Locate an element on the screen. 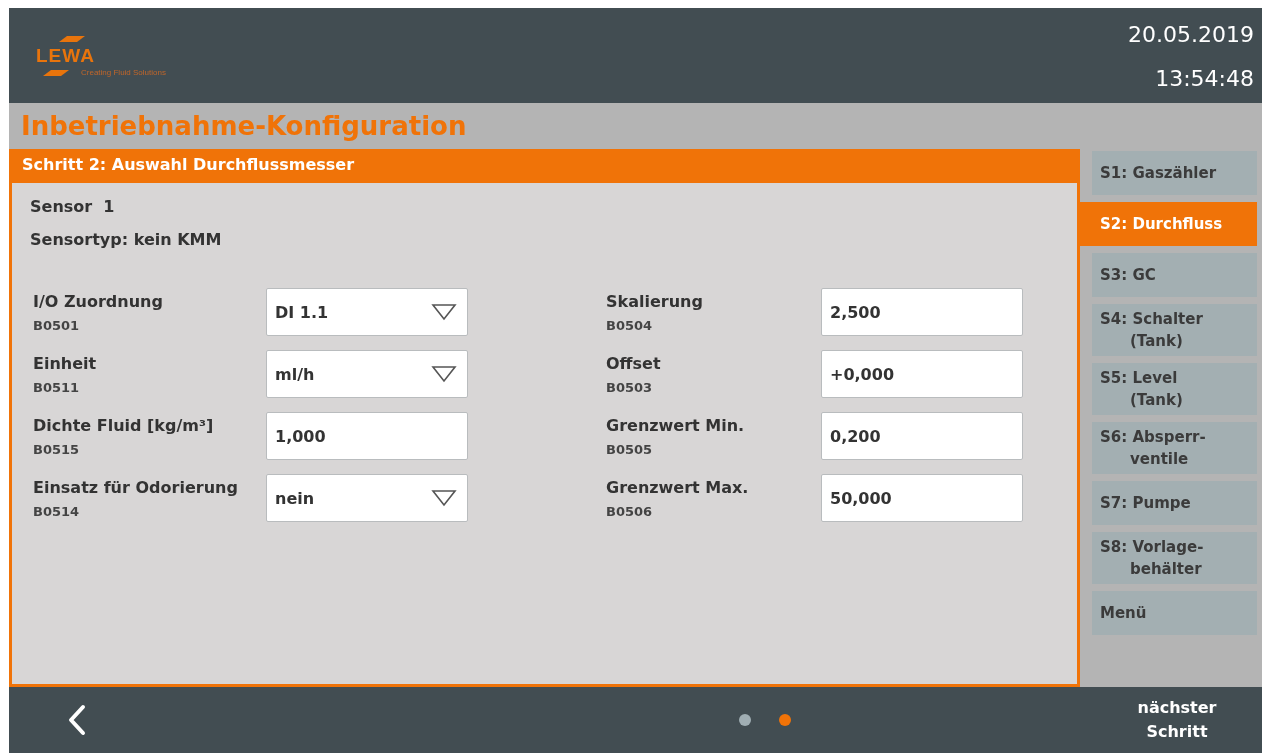 The width and height of the screenshot is (1262, 753). parameter-code: B0515 is located at coordinates (56, 449).